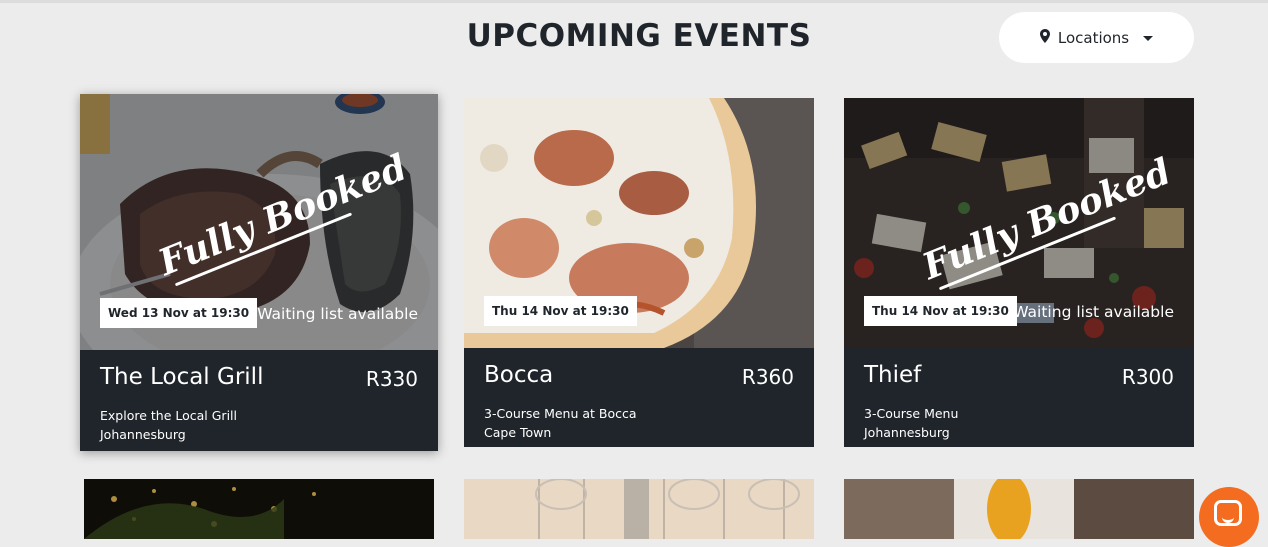 The height and width of the screenshot is (547, 1268). Describe the element at coordinates (1044, 37) in the screenshot. I see `map-pin-icon` at that location.